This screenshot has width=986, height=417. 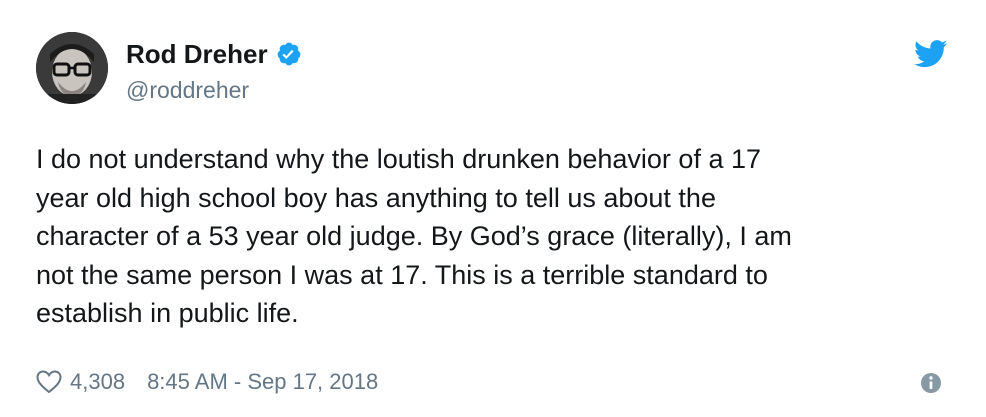 I want to click on info-icon, so click(x=931, y=383).